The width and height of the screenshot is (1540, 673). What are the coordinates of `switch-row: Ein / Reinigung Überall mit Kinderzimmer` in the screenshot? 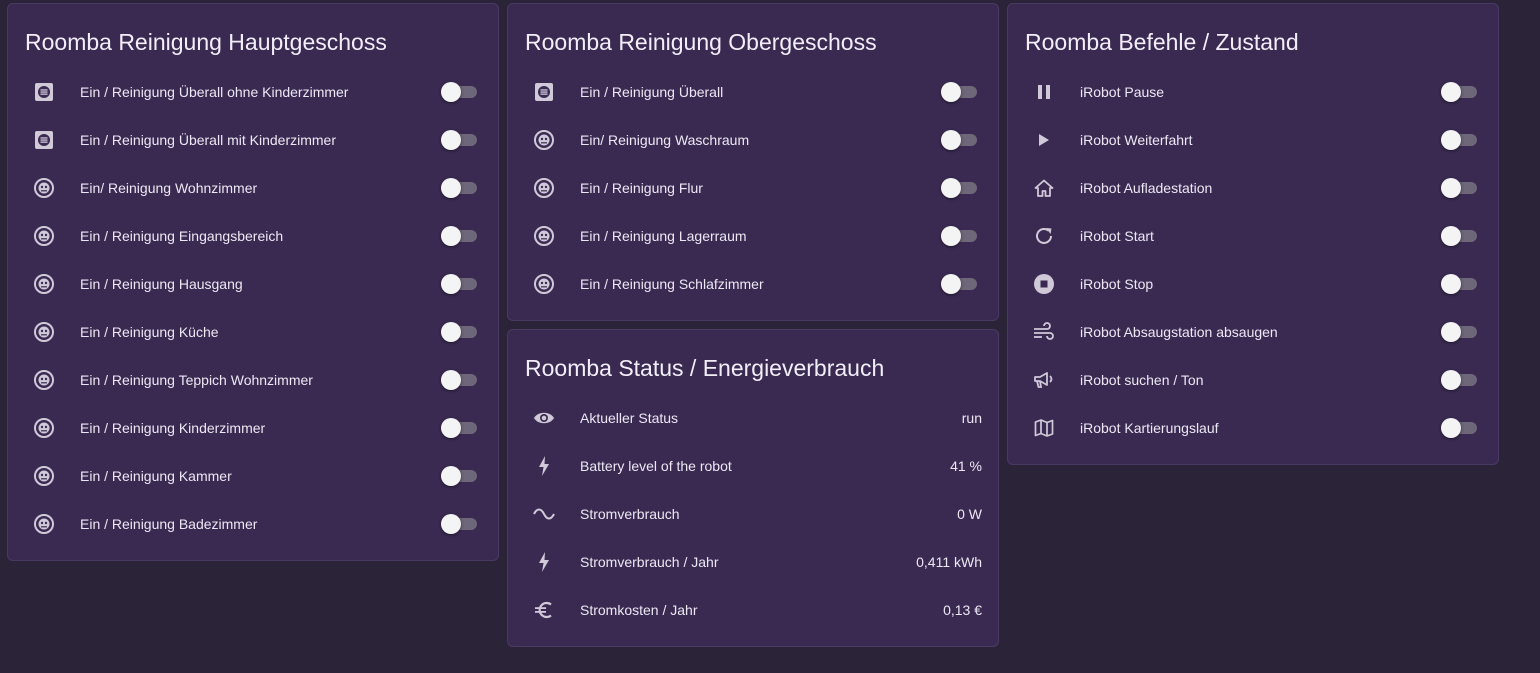 It's located at (253, 140).